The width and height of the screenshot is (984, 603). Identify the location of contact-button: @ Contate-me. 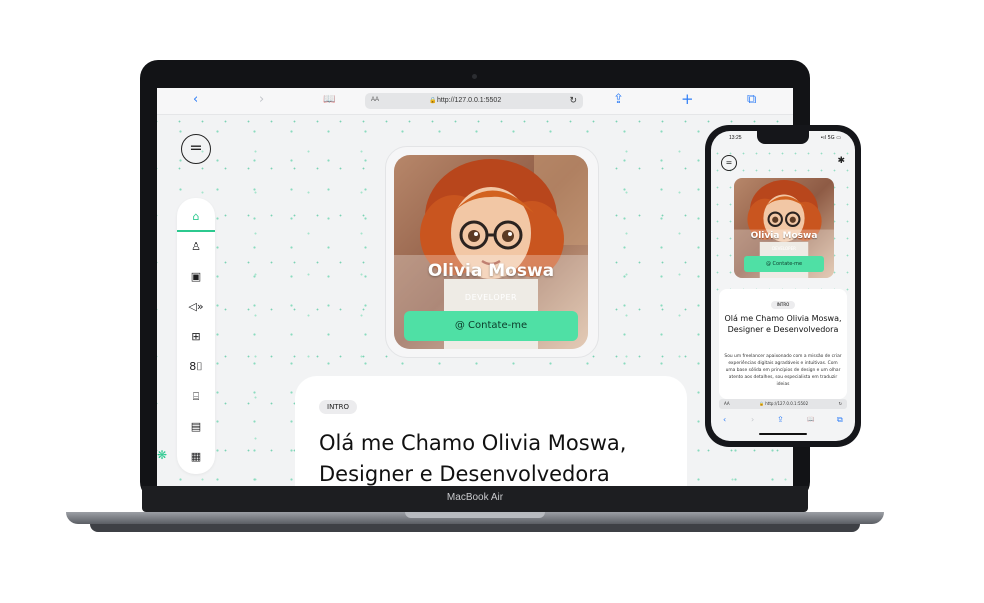
(491, 326).